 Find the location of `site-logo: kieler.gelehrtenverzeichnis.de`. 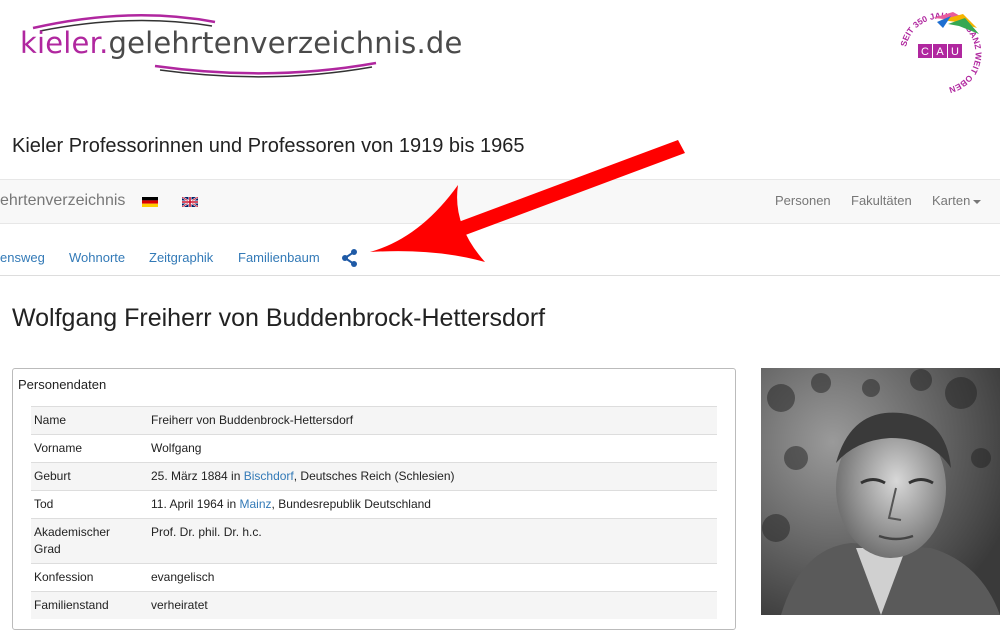

site-logo: kieler.gelehrtenverzeichnis.de is located at coordinates (231, 41).